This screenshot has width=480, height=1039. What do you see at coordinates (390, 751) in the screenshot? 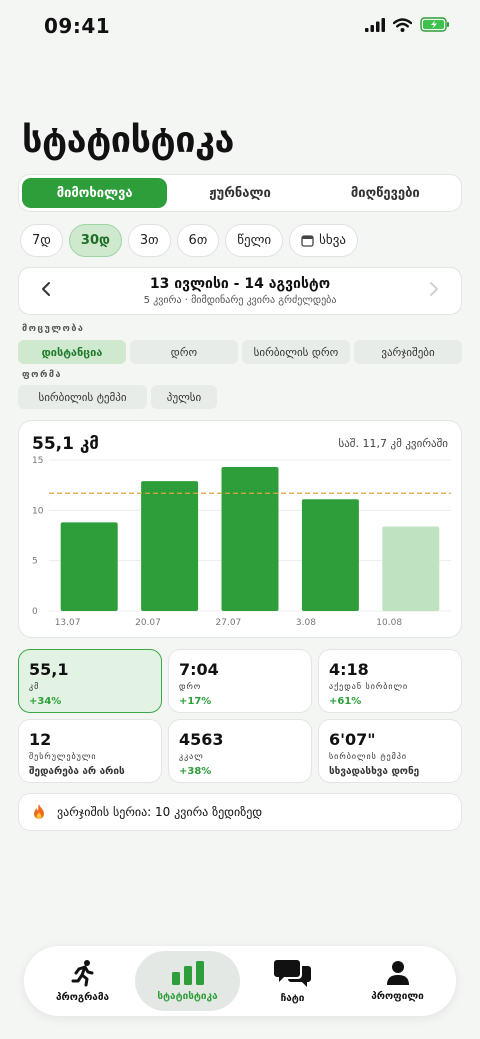
I see `stat-tile-pace: 6'07" სირბილის ტემპი სხვადასხვა დონე` at bounding box center [390, 751].